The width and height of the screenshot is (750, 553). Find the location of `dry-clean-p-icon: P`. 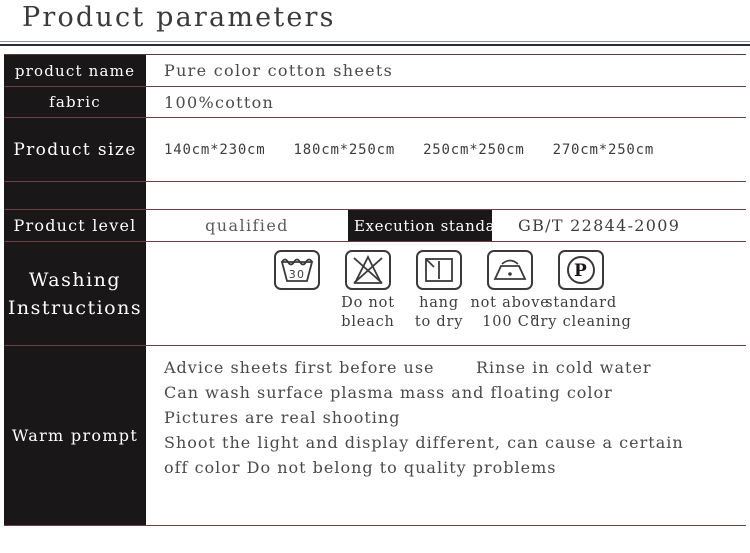

dry-clean-p-icon: P is located at coordinates (581, 270).